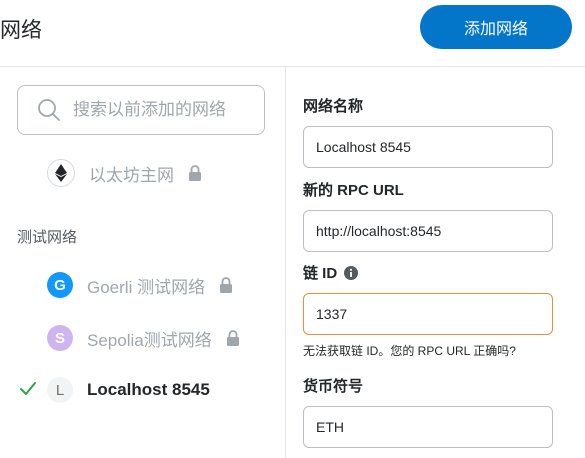 The width and height of the screenshot is (585, 458). I want to click on sepolia-avatar: S, so click(60, 338).